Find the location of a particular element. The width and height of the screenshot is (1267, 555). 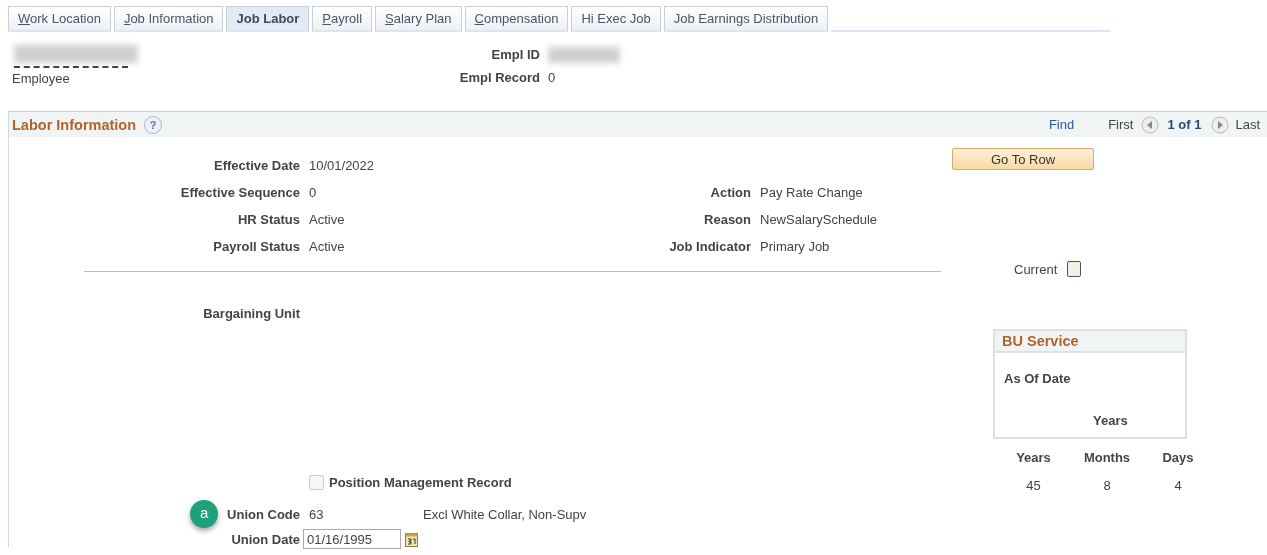

field-value: Pay Rate Change is located at coordinates (812, 192).